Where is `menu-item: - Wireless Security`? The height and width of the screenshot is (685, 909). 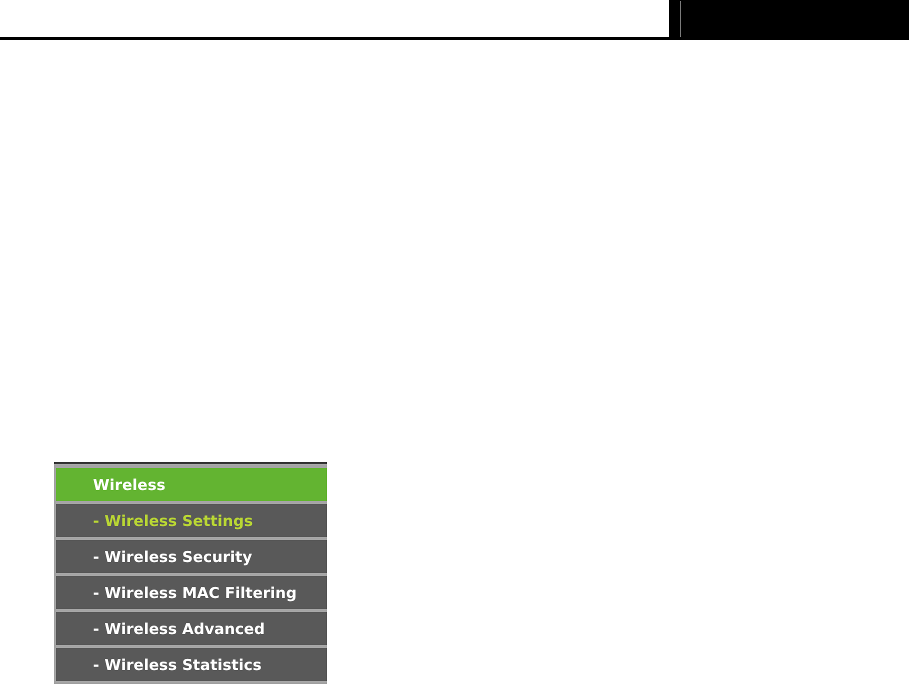 menu-item: - Wireless Security is located at coordinates (191, 556).